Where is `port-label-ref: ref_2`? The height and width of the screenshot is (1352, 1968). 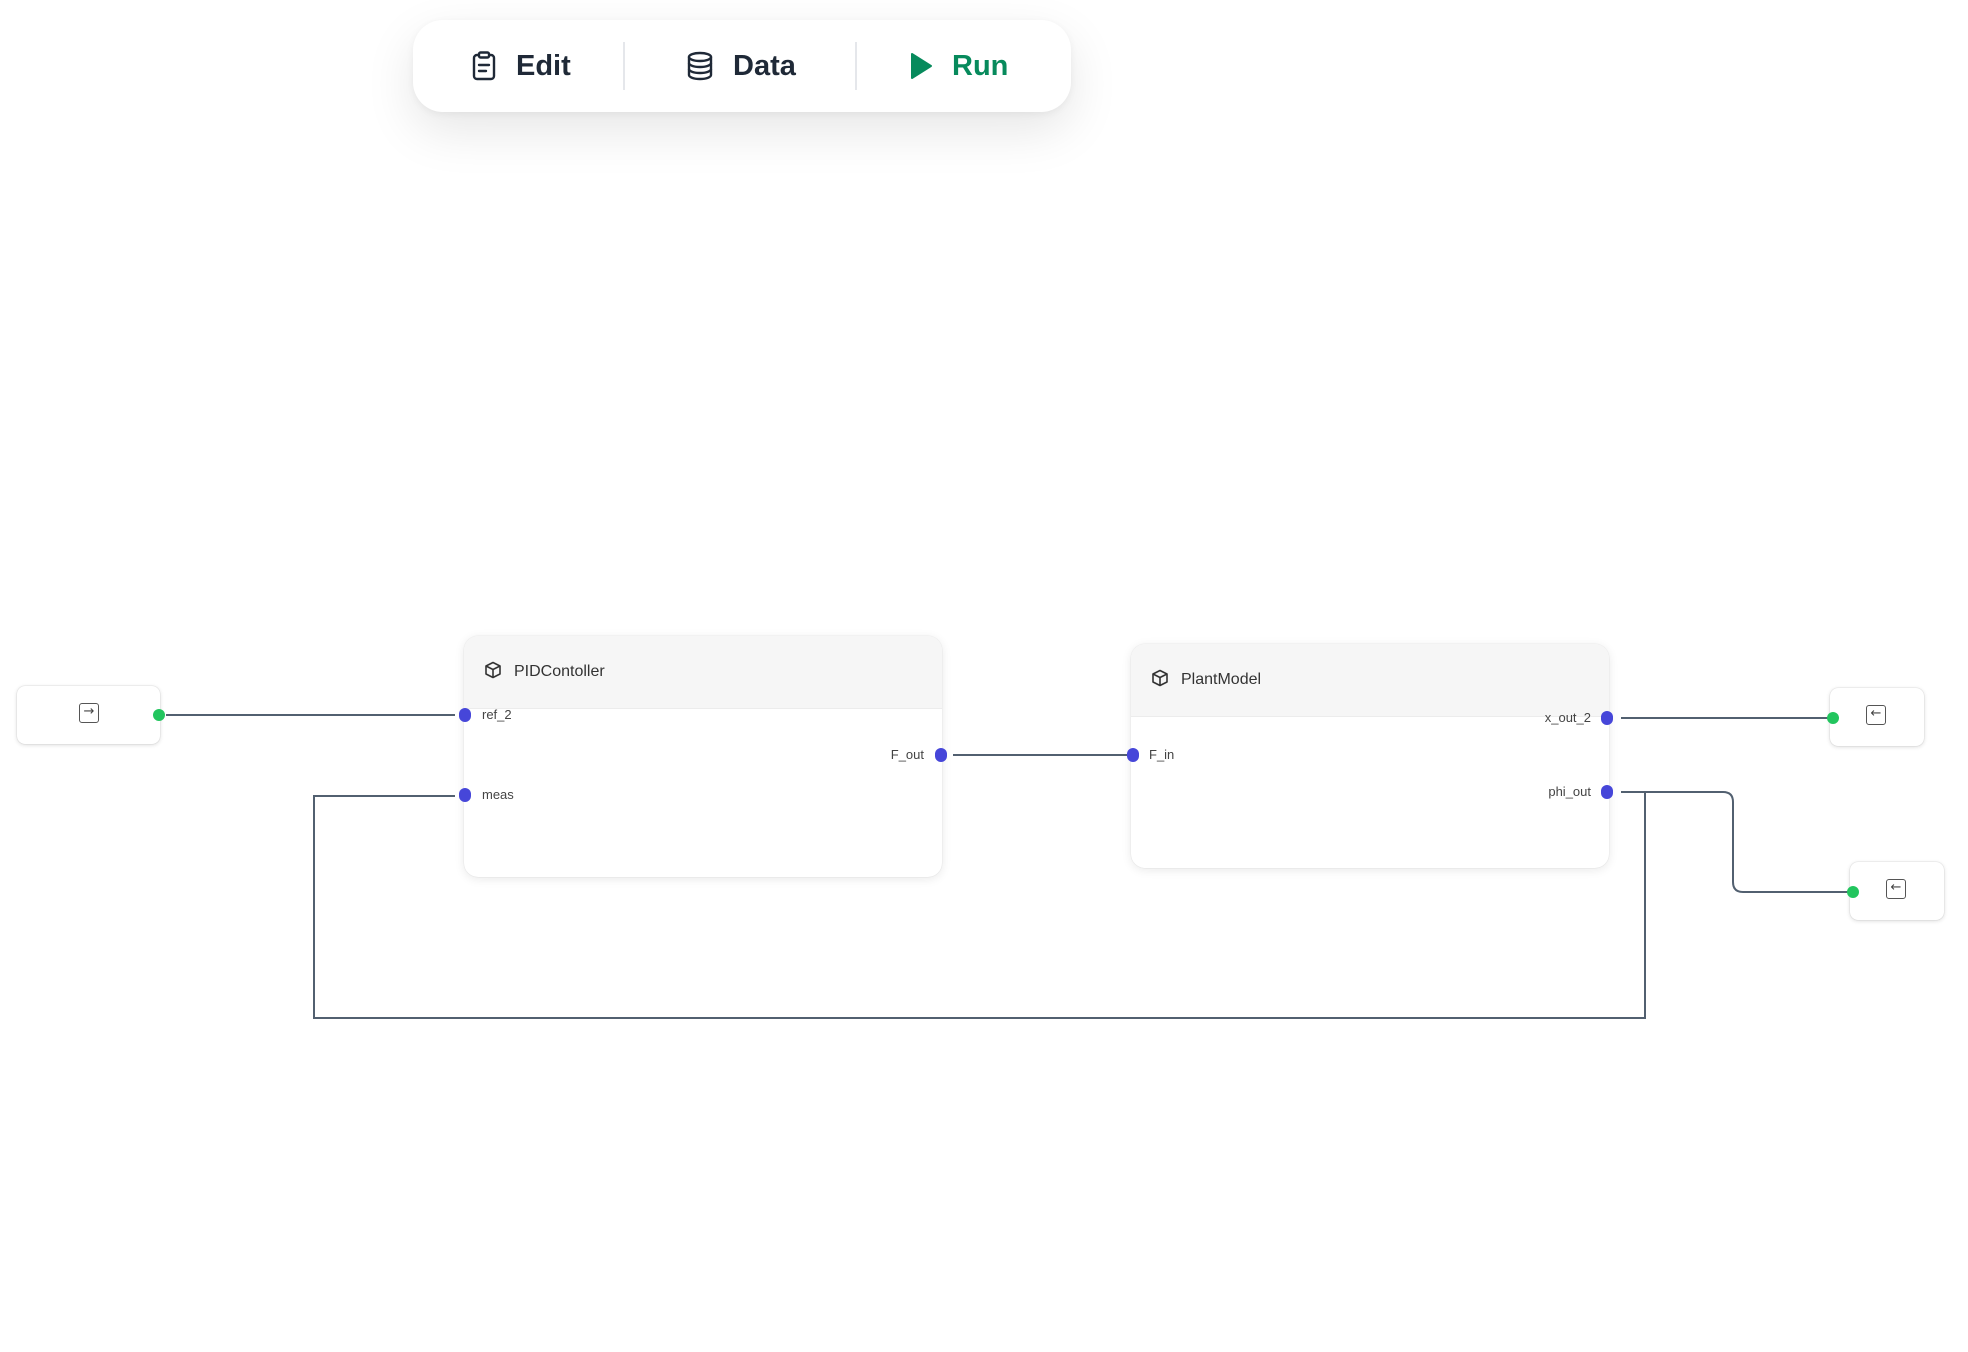 port-label-ref: ref_2 is located at coordinates (497, 714).